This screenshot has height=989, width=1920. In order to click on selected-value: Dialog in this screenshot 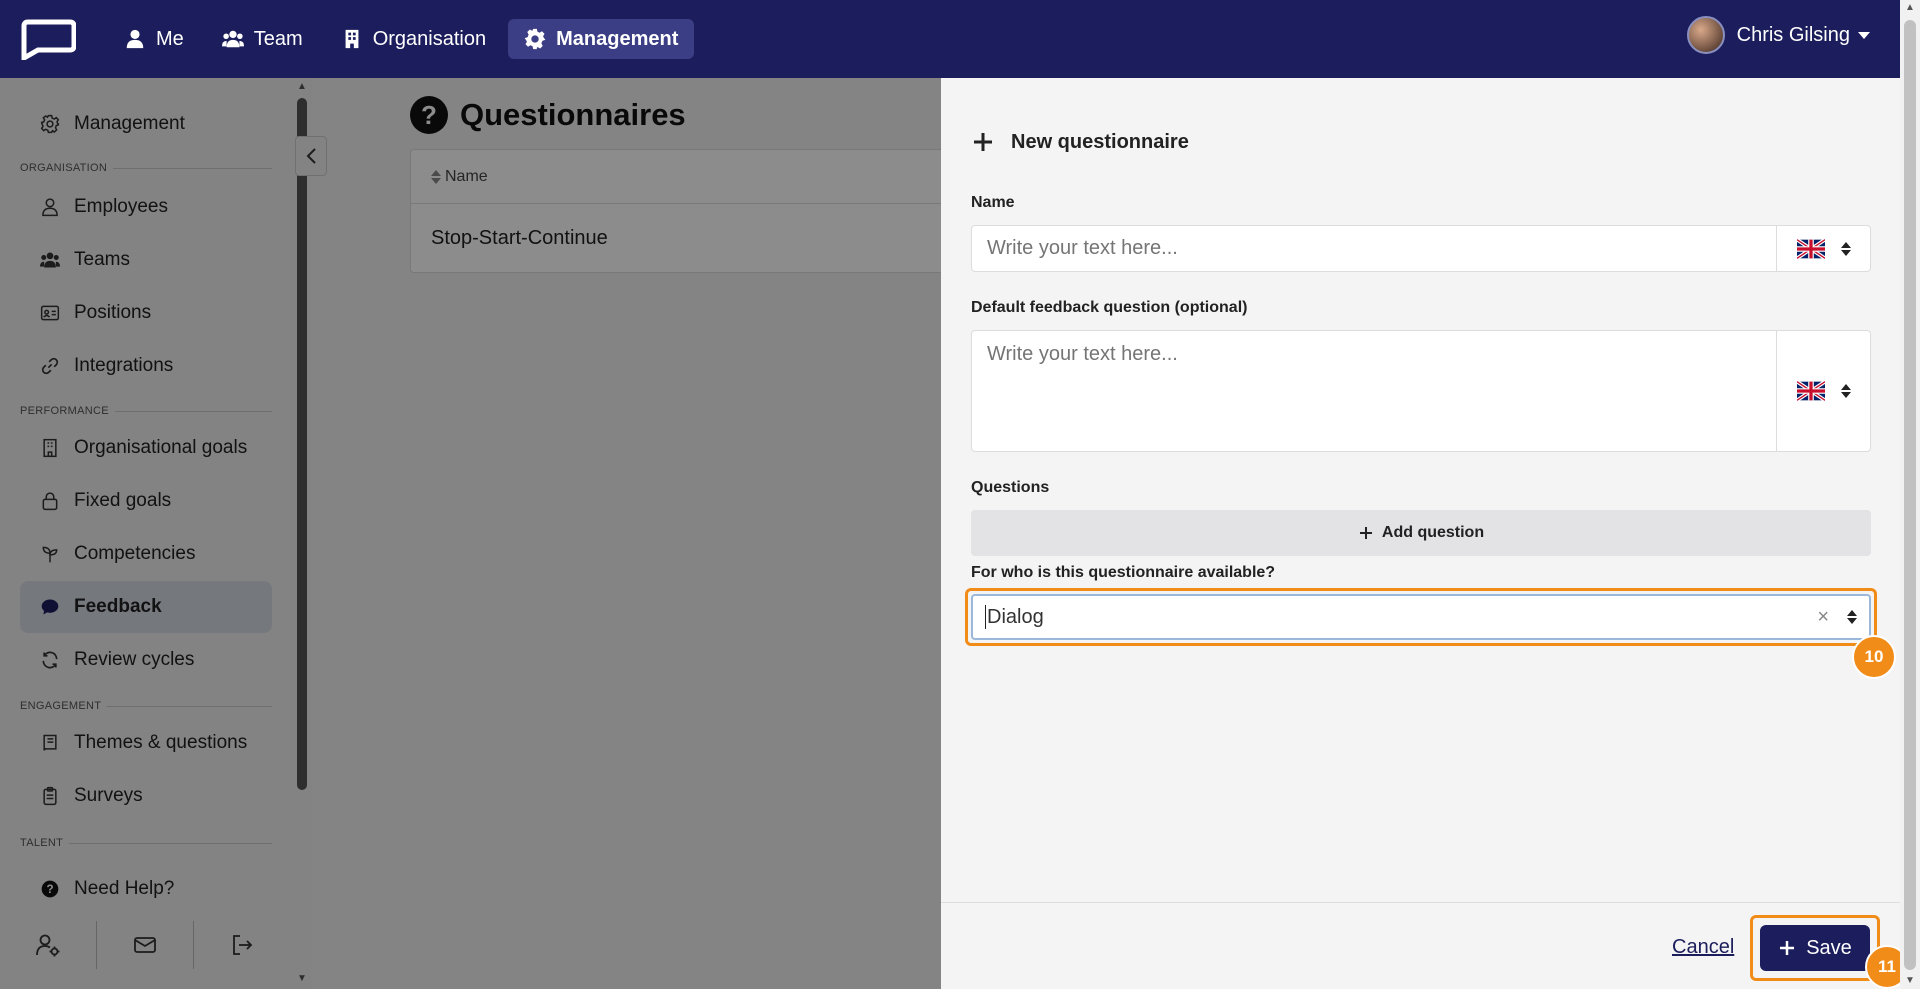, I will do `click(1015, 616)`.